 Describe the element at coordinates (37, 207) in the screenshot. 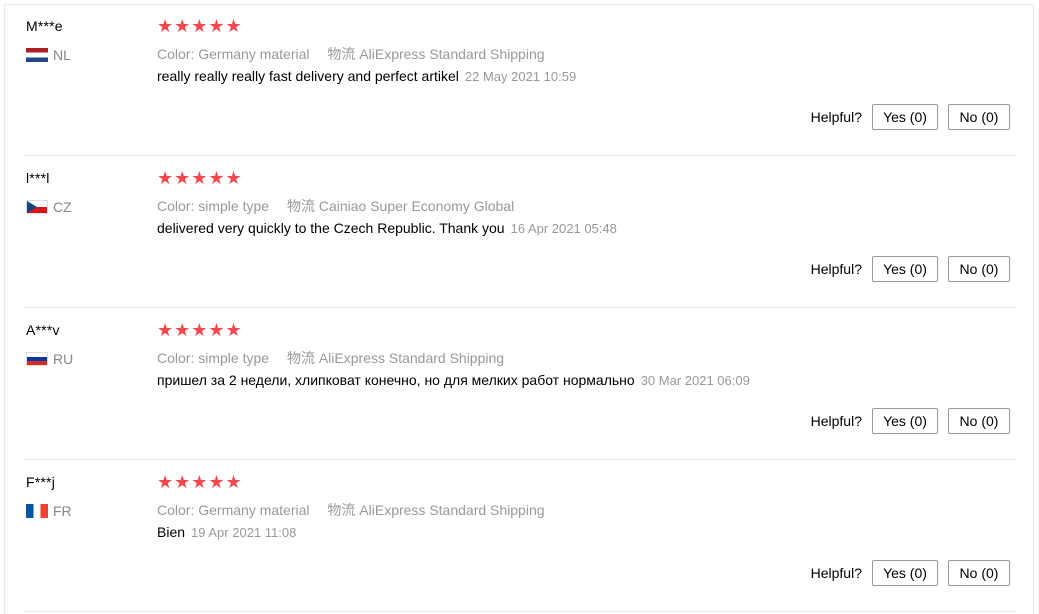

I see `flag-cz-icon` at that location.